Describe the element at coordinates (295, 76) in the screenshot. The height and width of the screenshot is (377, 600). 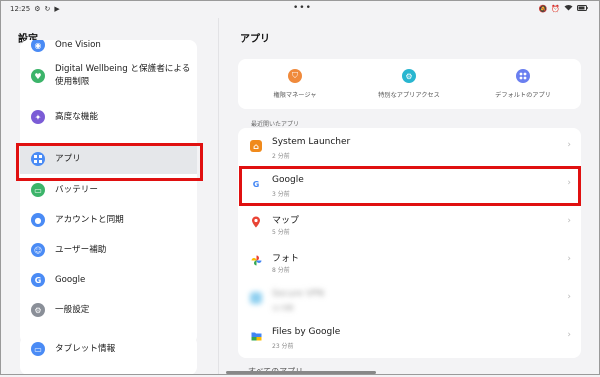
I see `permission-manager-icon: ⛉` at that location.